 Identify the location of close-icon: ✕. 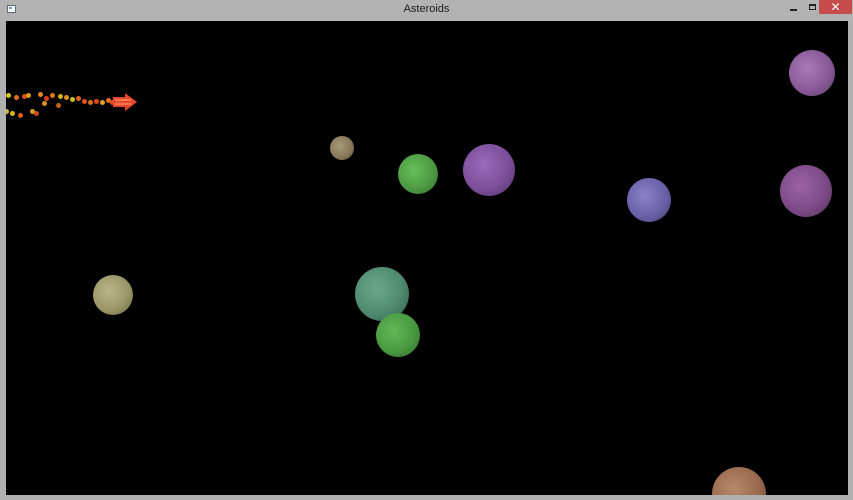
(835, 7).